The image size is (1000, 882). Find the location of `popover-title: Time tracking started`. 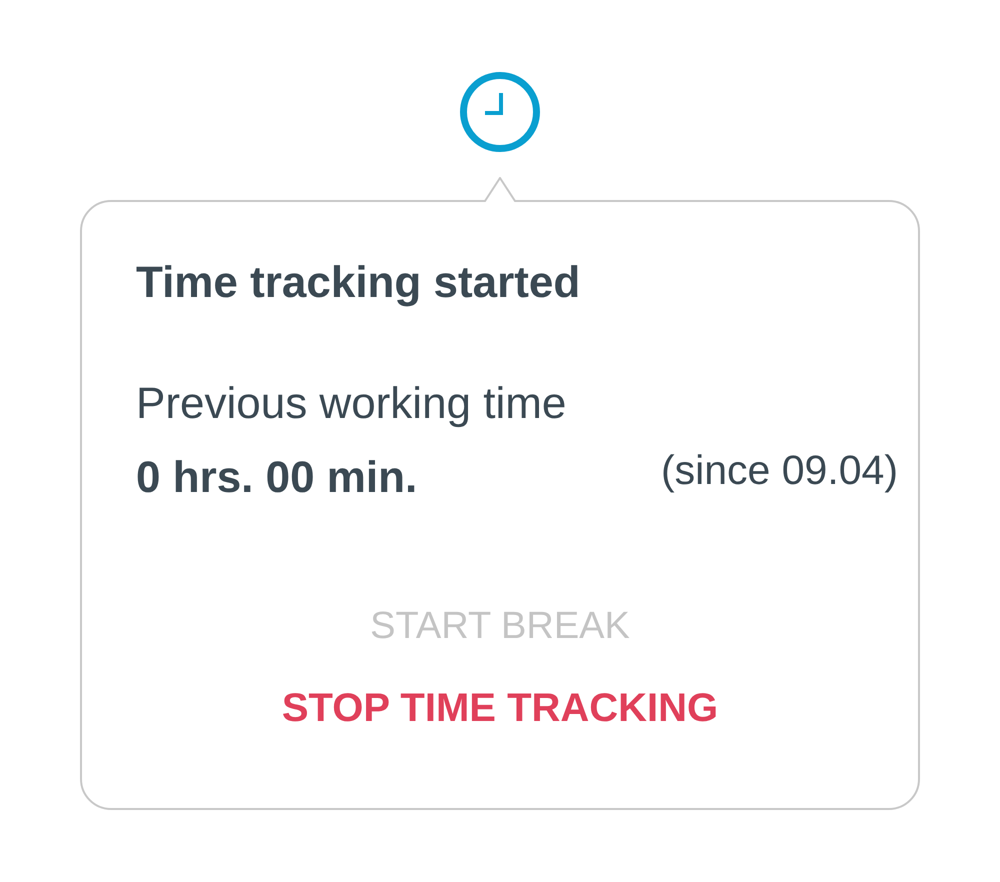

popover-title: Time tracking started is located at coordinates (358, 283).